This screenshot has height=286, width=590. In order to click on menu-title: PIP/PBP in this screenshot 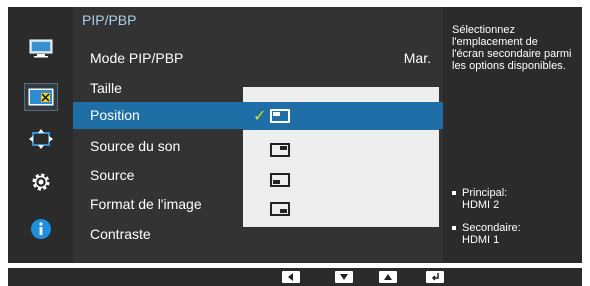, I will do `click(109, 20)`.